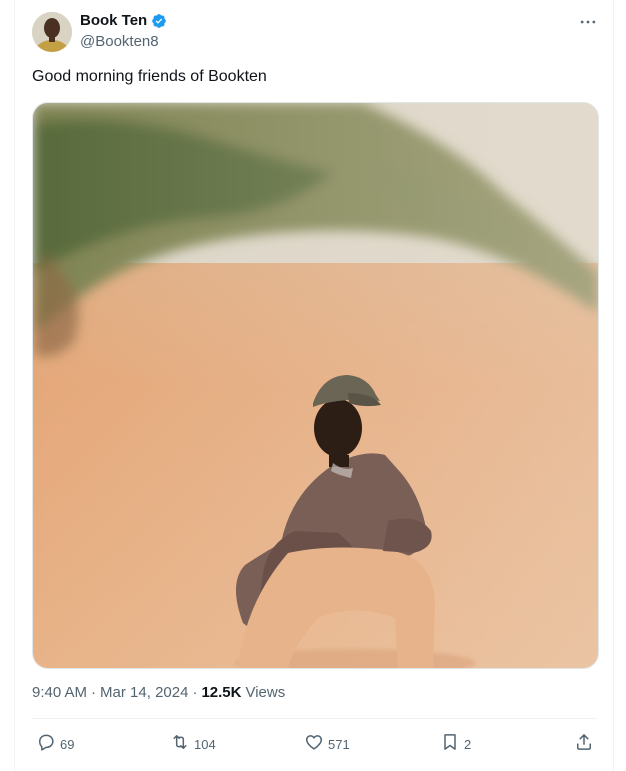  What do you see at coordinates (14, 385) in the screenshot?
I see `frame-border-left` at bounding box center [14, 385].